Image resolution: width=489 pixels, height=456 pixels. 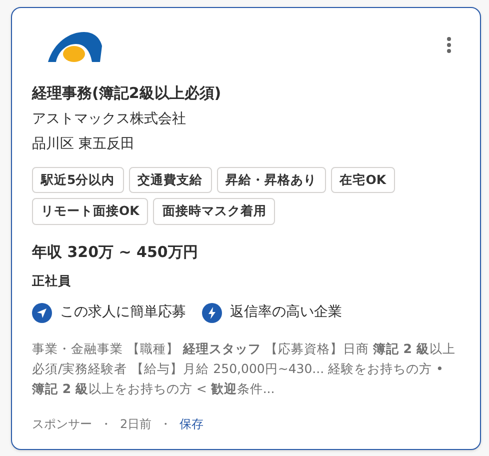 I want to click on job-tag: リモート面接OK, so click(x=90, y=211).